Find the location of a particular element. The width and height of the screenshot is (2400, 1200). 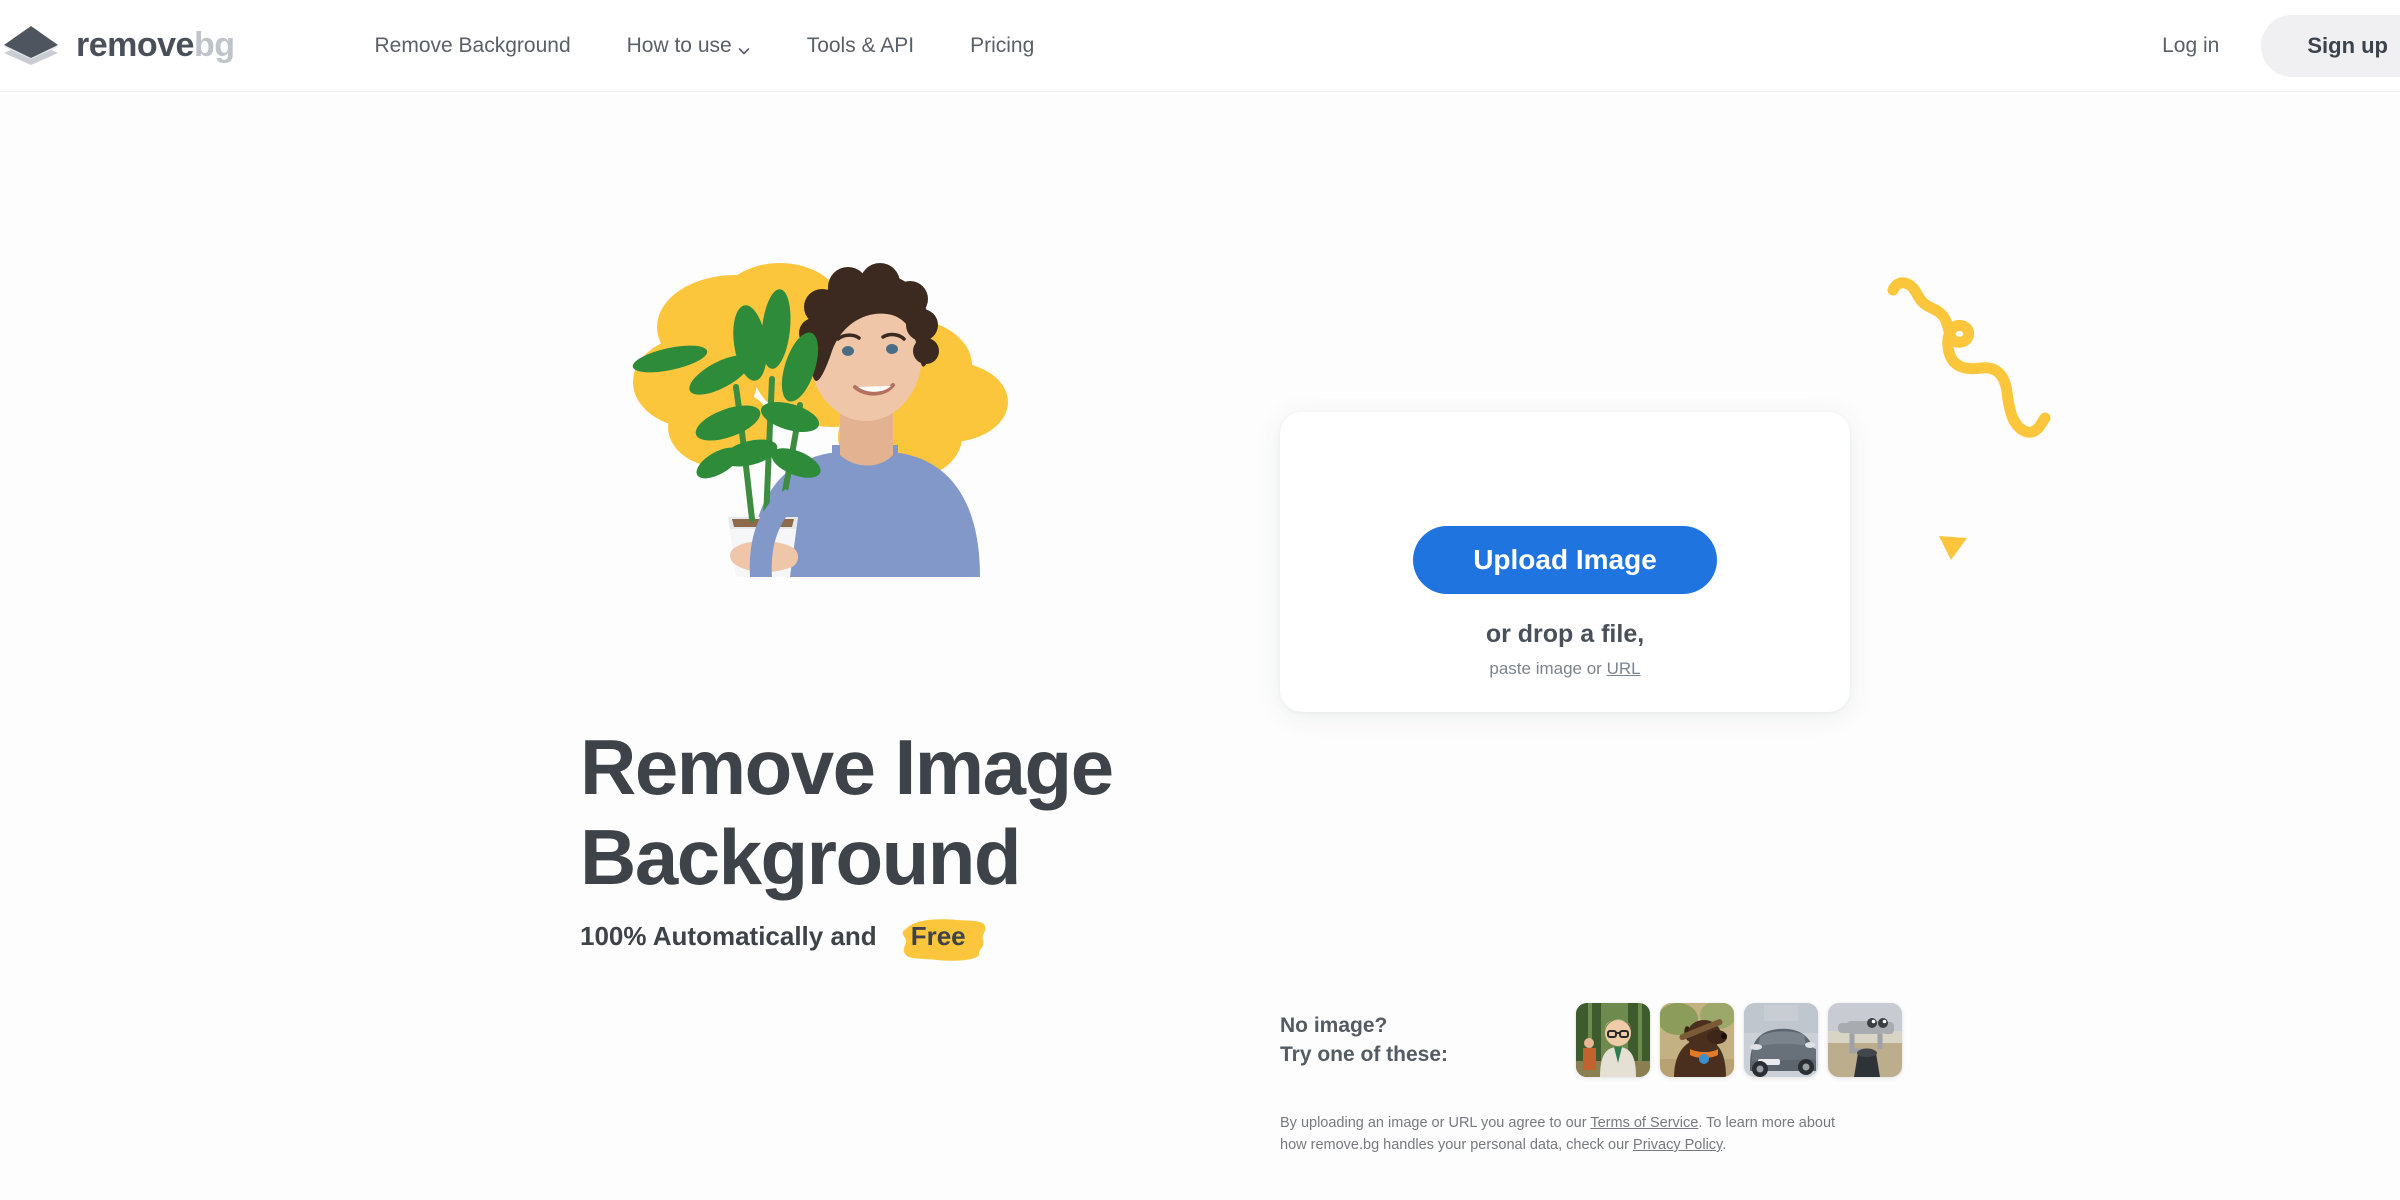

terms-of-service-link: Terms of Service is located at coordinates (1644, 1123).